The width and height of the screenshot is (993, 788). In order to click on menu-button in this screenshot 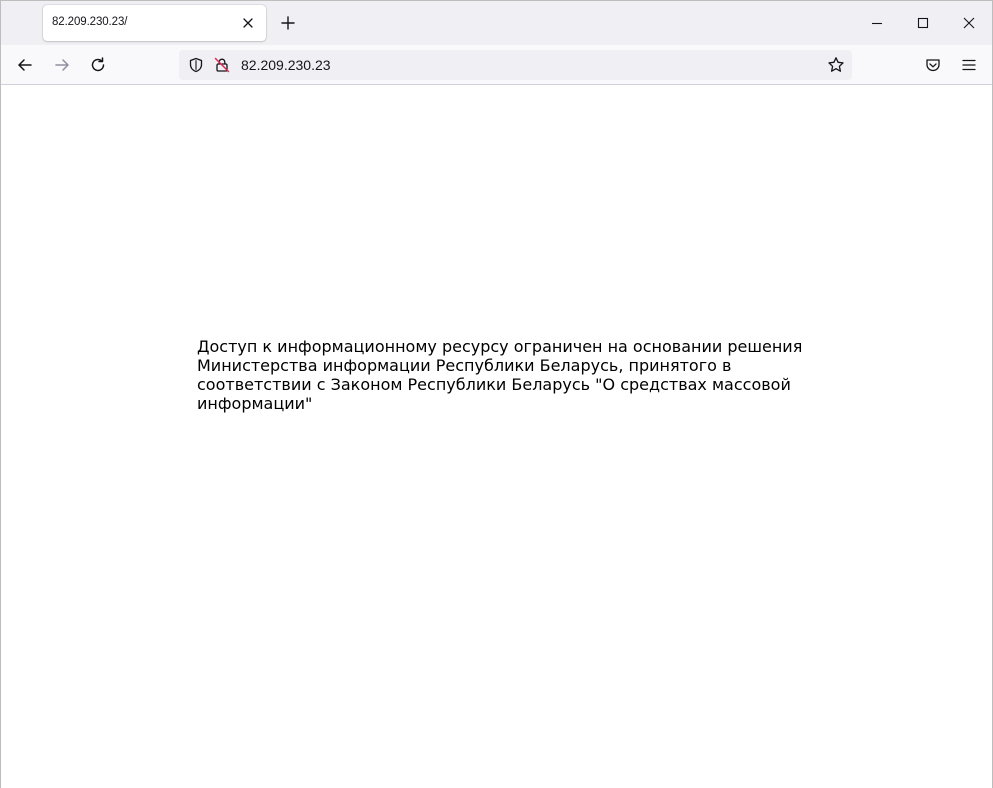, I will do `click(969, 65)`.